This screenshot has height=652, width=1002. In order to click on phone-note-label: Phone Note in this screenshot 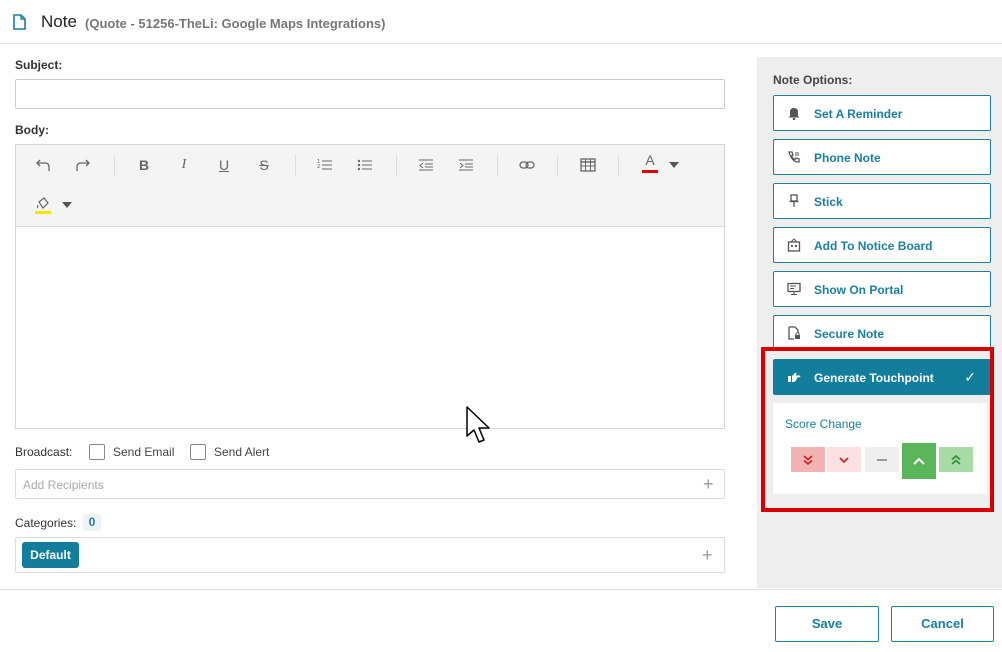, I will do `click(847, 158)`.